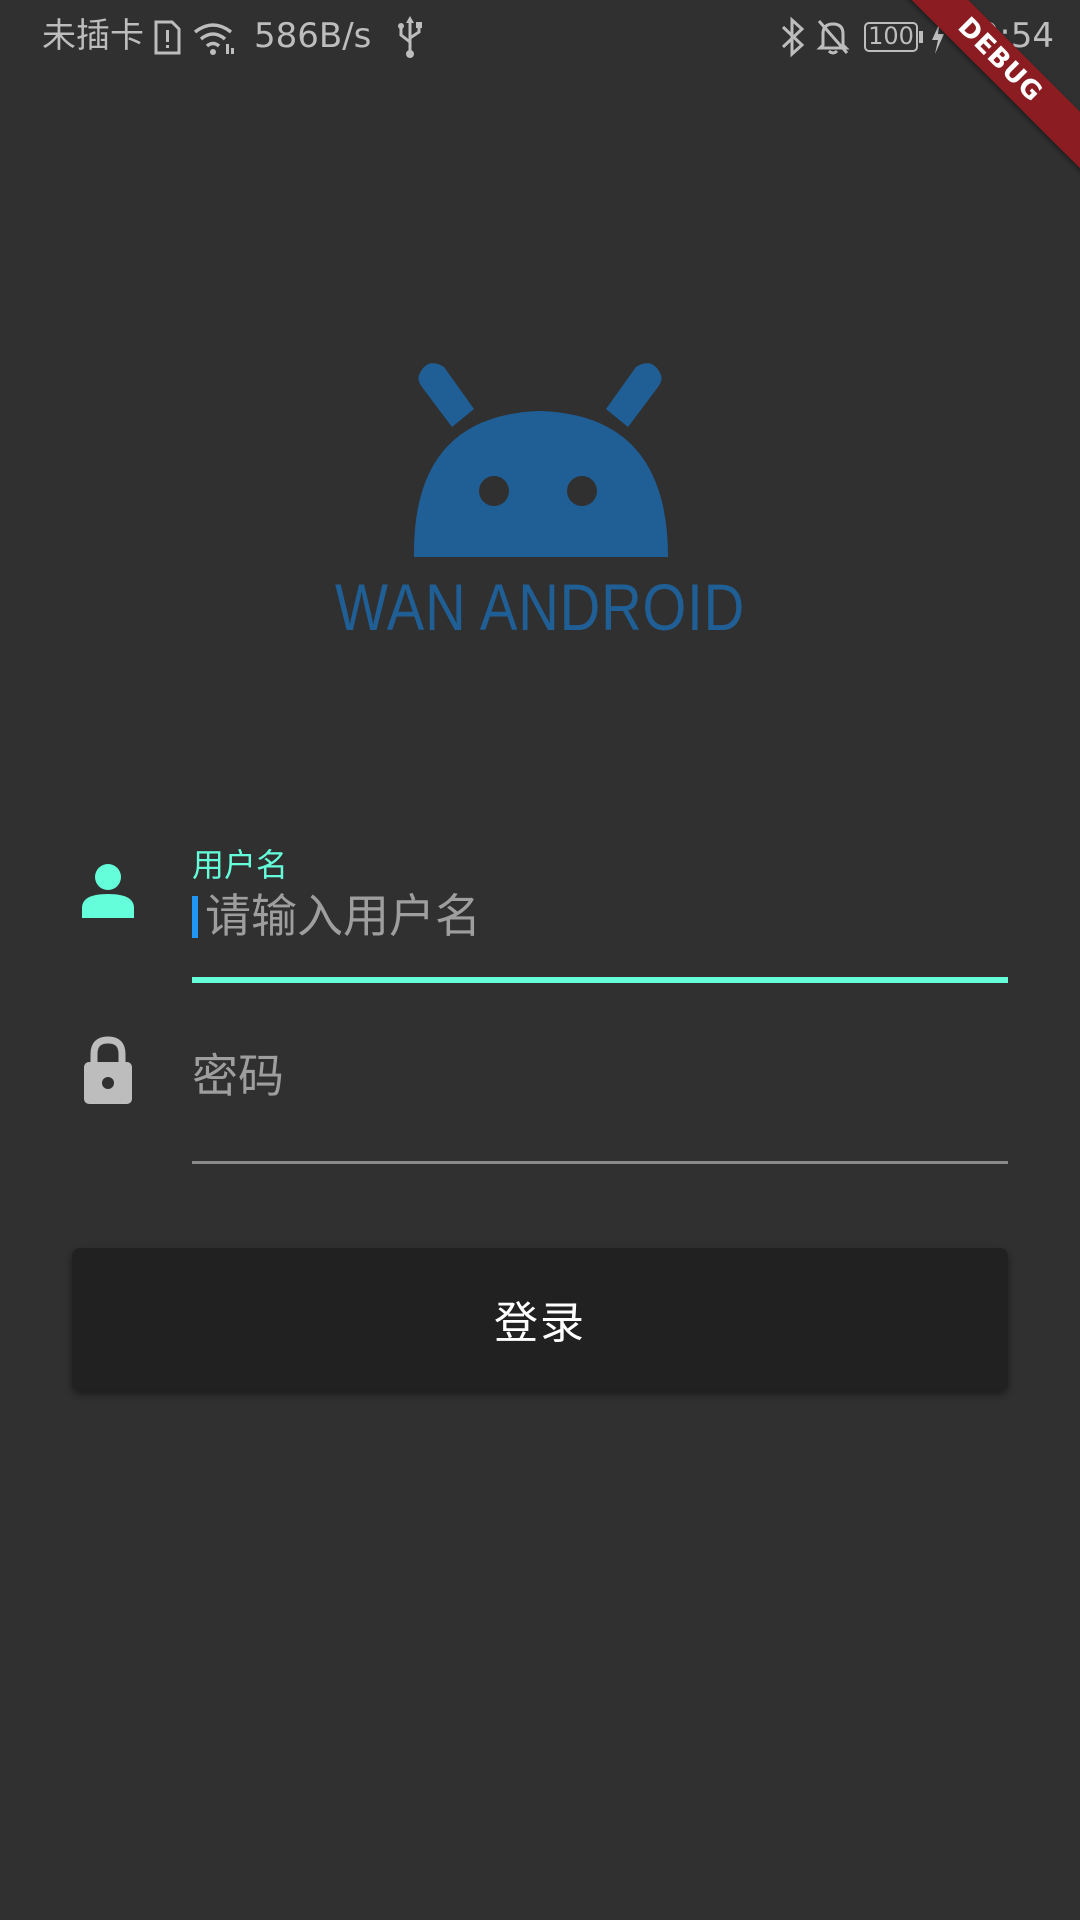  I want to click on login-button-label: 登录, so click(540, 1323).